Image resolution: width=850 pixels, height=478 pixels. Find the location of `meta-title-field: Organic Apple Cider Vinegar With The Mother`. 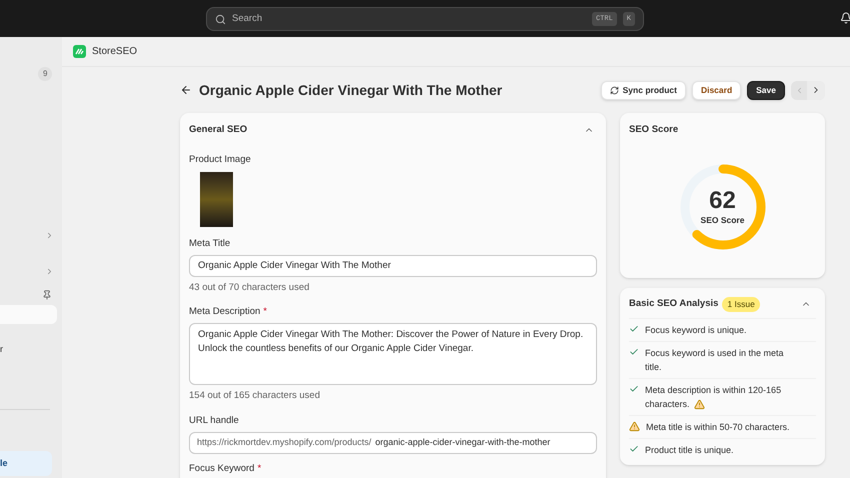

meta-title-field: Organic Apple Cider Vinegar With The Mother is located at coordinates (393, 265).